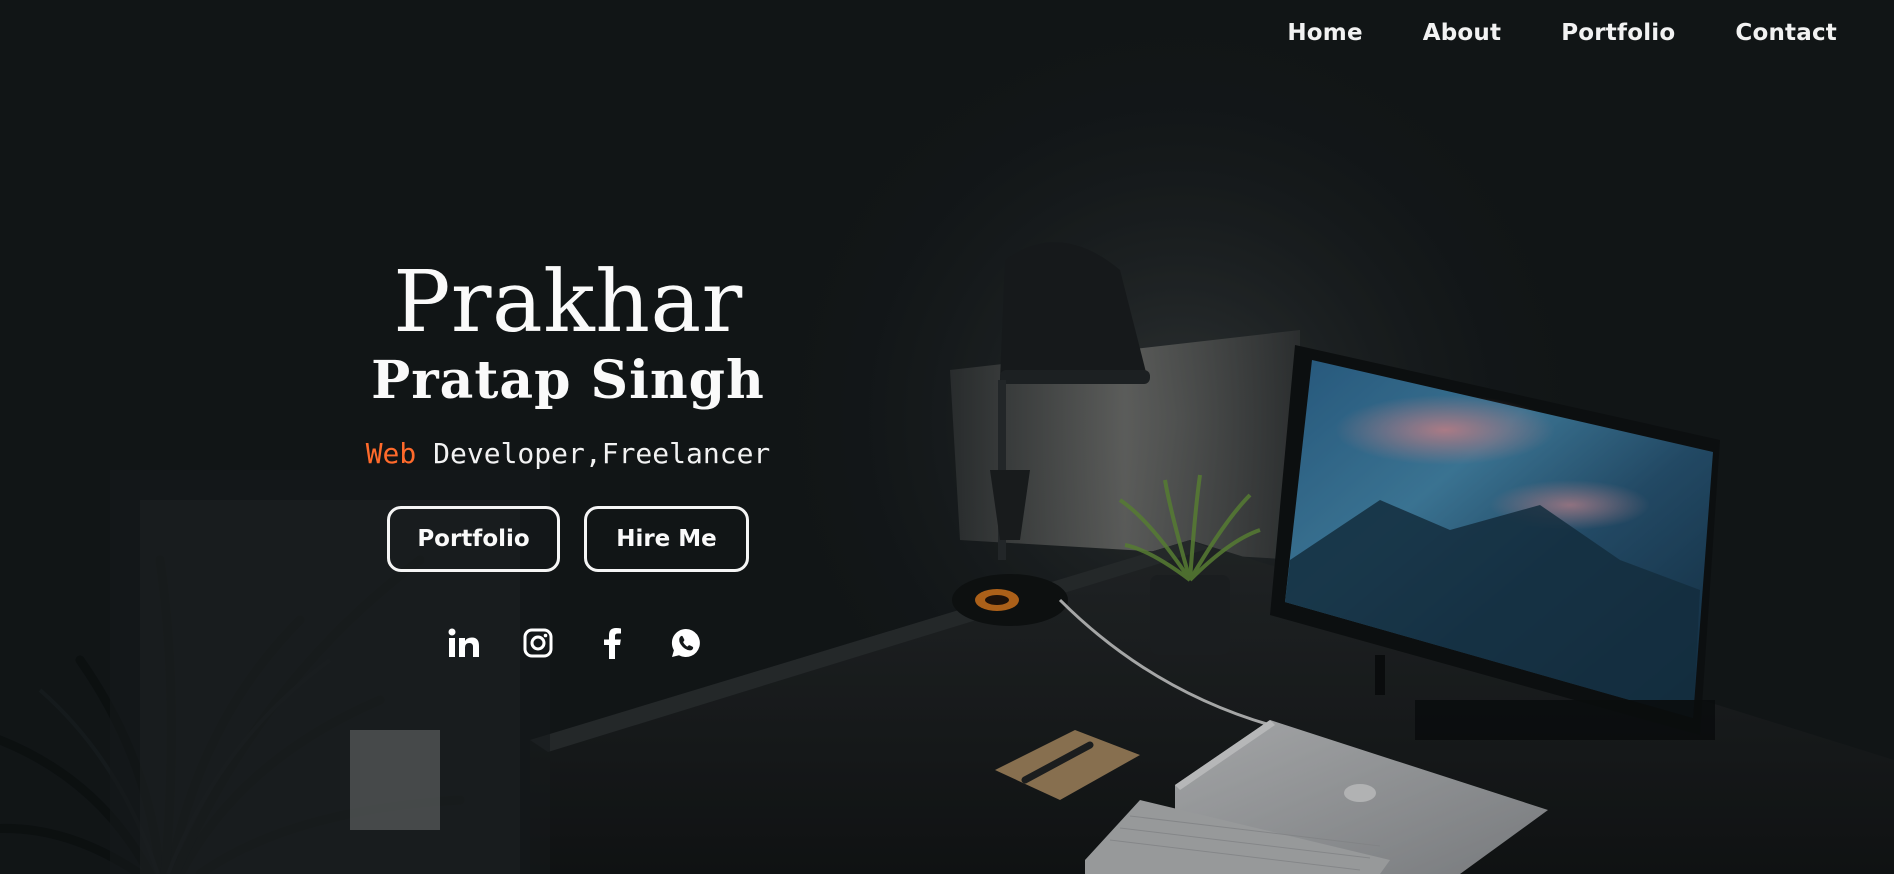  What do you see at coordinates (568, 539) in the screenshot?
I see `hero-button-row: Portfolio Hire Me` at bounding box center [568, 539].